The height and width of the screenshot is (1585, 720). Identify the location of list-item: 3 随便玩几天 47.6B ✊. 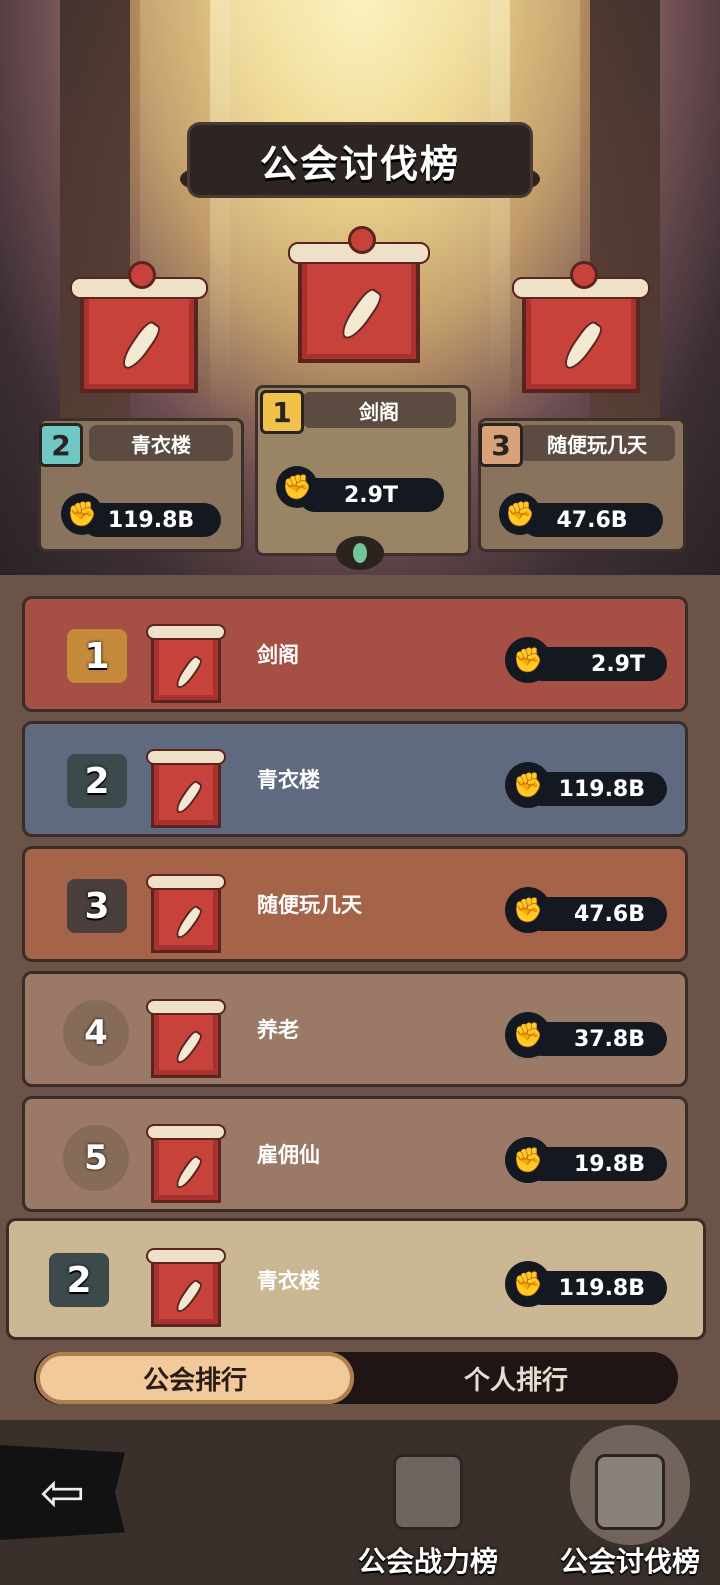
(355, 904).